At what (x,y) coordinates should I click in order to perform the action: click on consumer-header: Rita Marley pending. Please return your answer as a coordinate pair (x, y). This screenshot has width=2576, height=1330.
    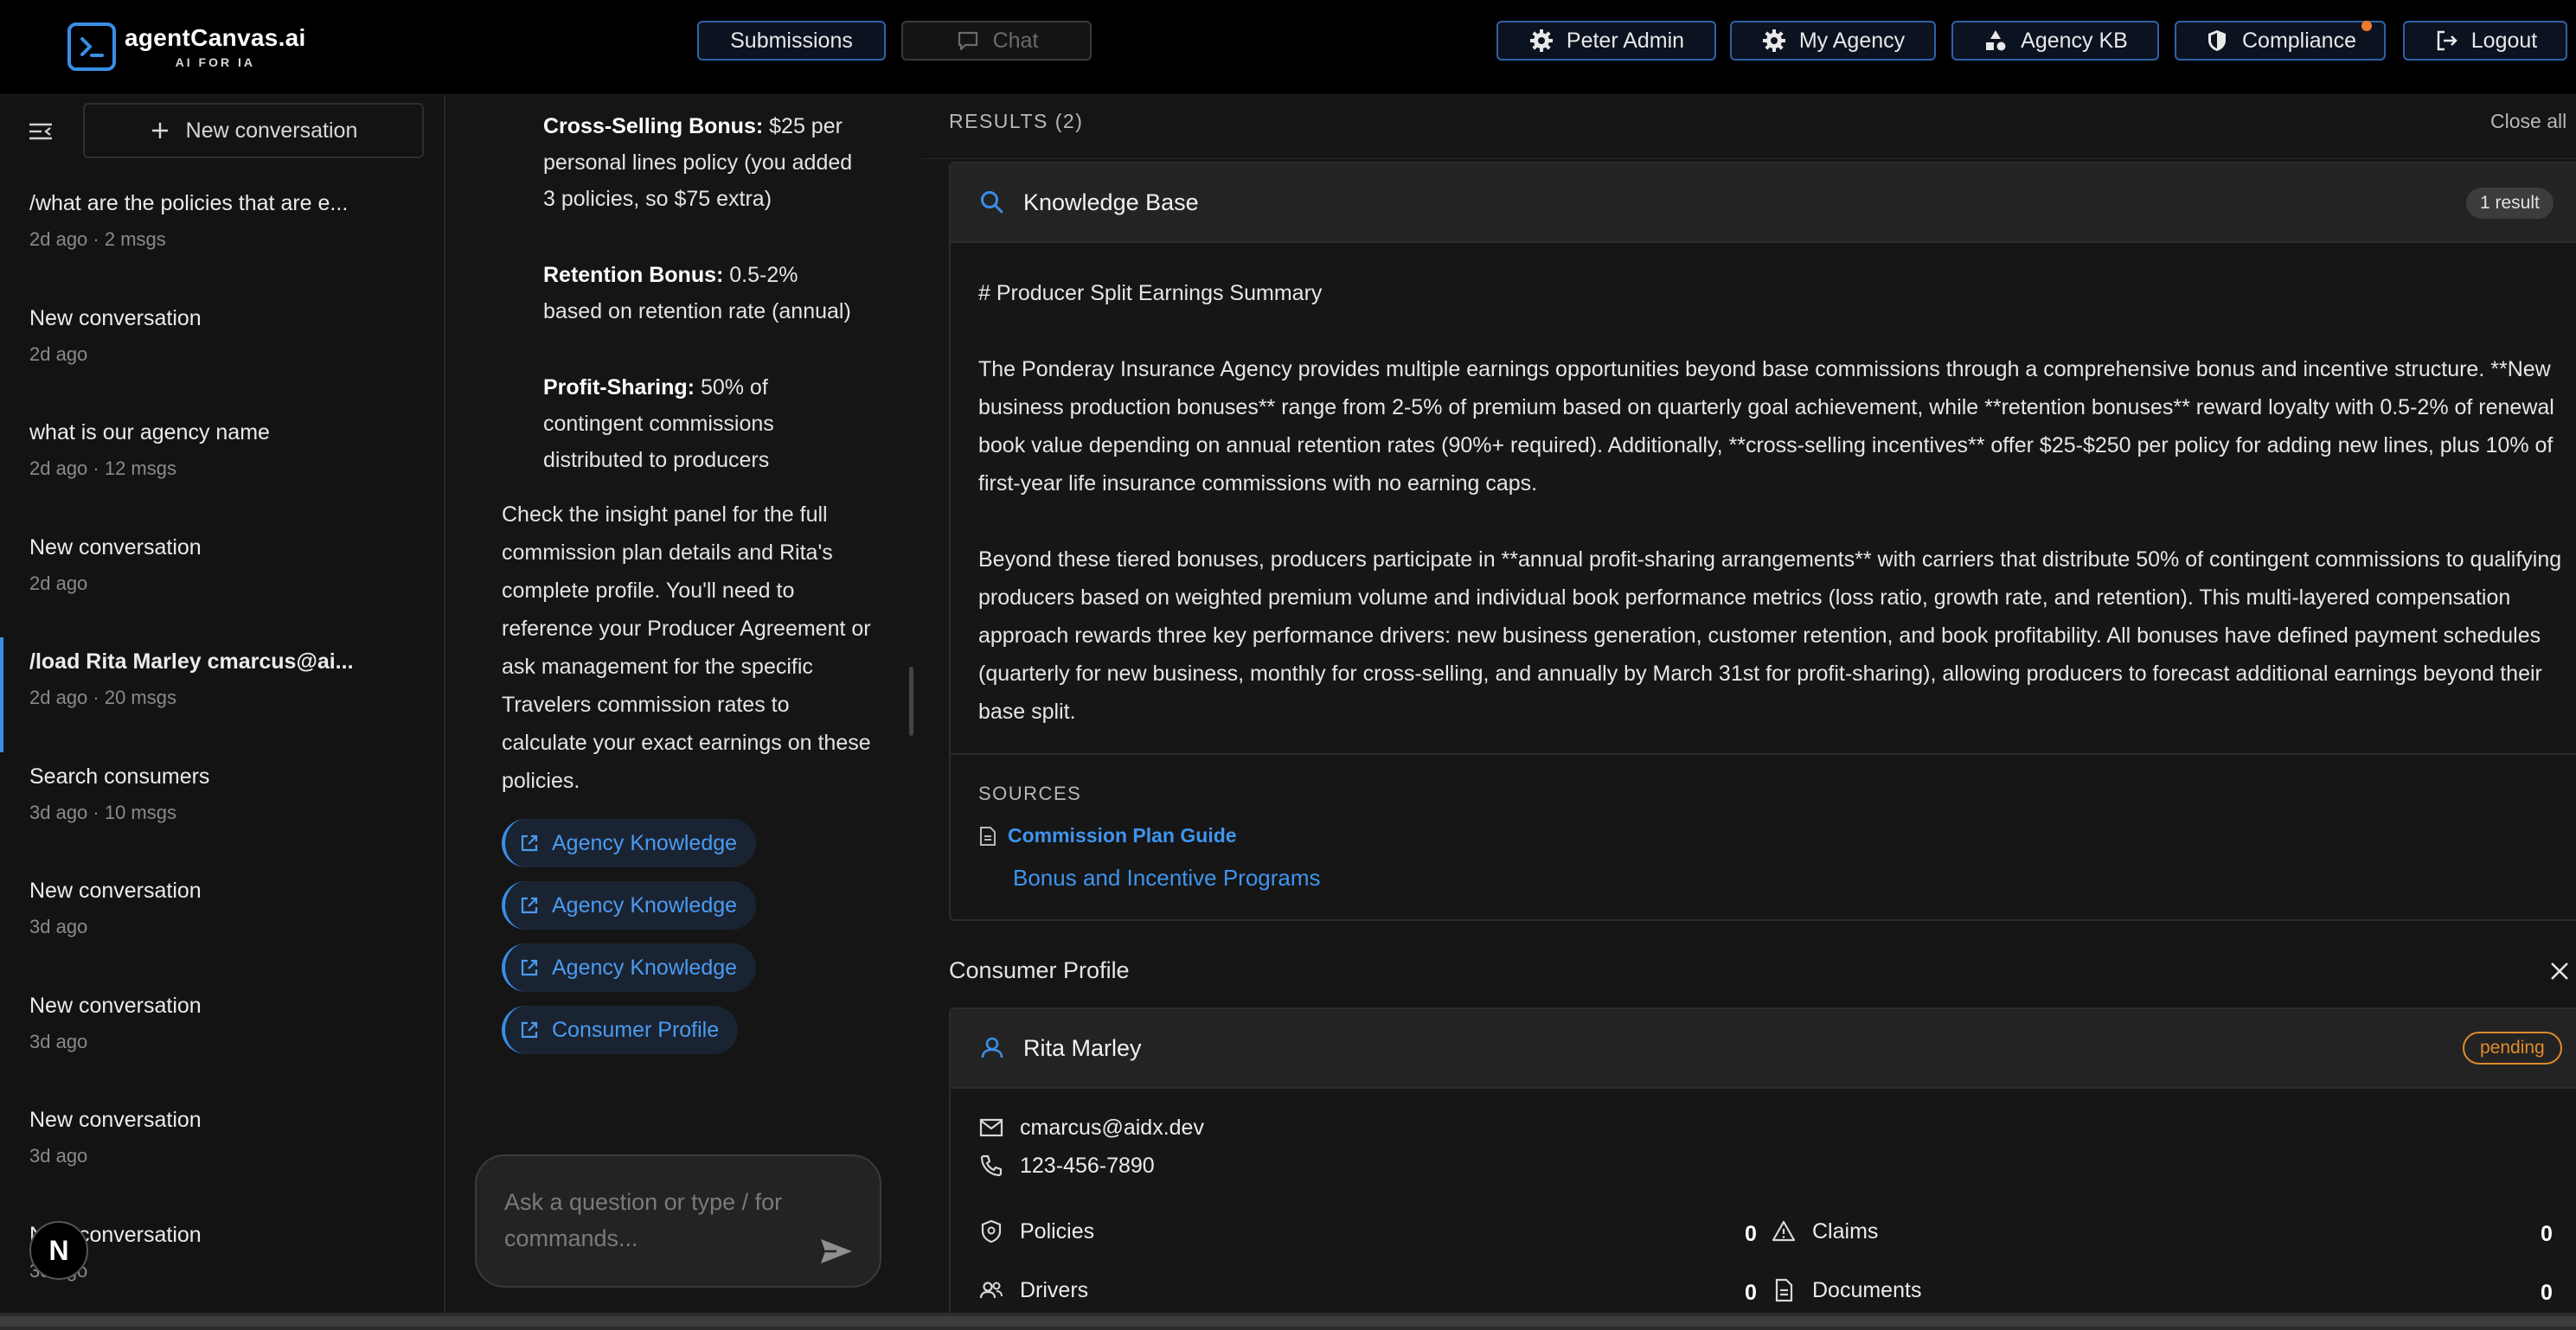
    Looking at the image, I should click on (1763, 1049).